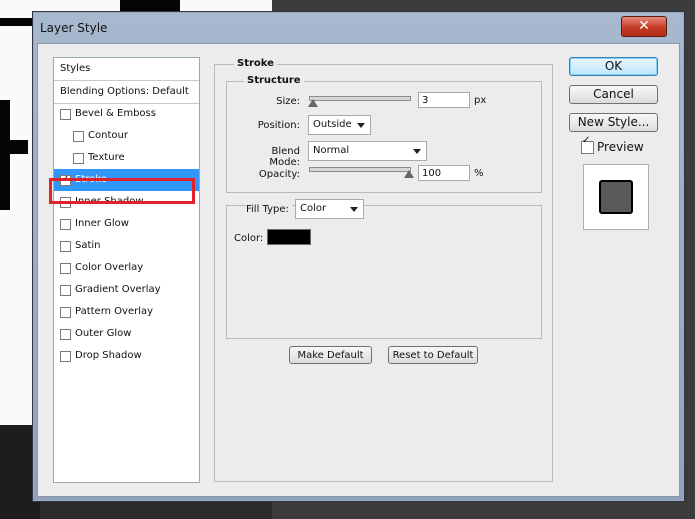 The height and width of the screenshot is (519, 695). Describe the element at coordinates (279, 174) in the screenshot. I see `opacity-label: Opacity:` at that location.